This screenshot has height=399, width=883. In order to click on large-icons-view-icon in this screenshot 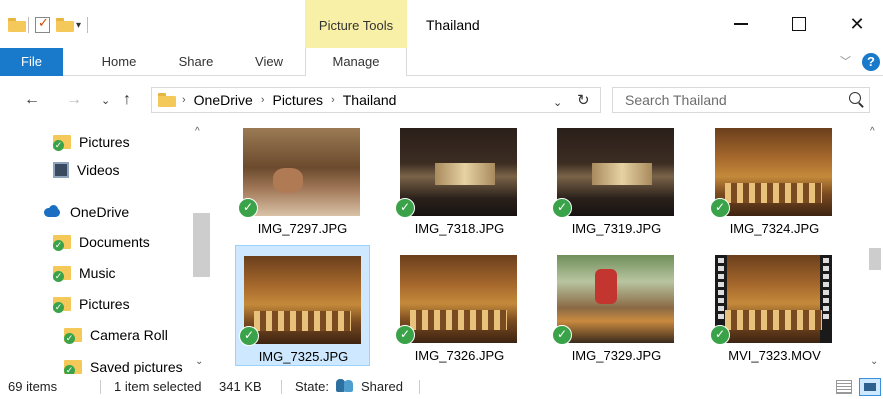, I will do `click(870, 387)`.